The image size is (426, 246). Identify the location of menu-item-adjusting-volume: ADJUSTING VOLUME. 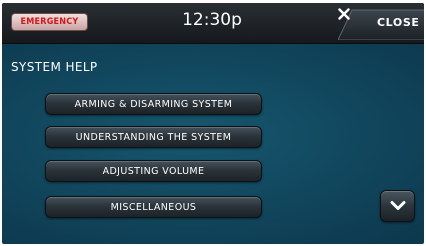
(153, 171).